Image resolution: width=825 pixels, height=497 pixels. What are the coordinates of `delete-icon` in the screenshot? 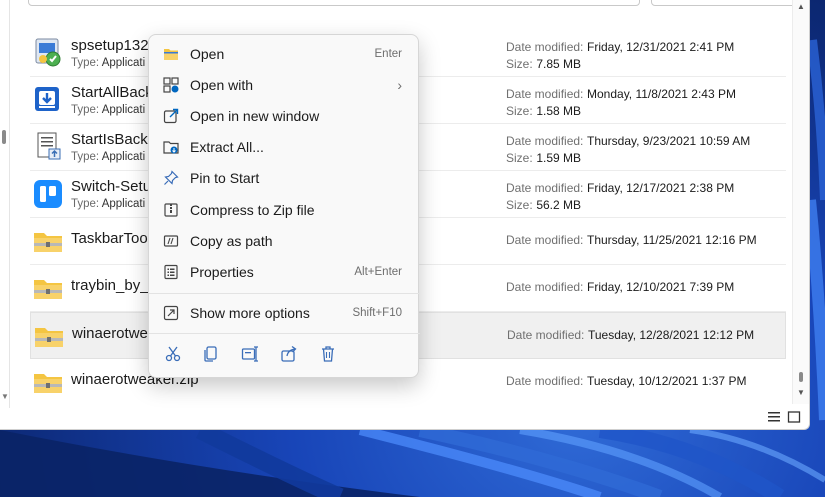 It's located at (328, 354).